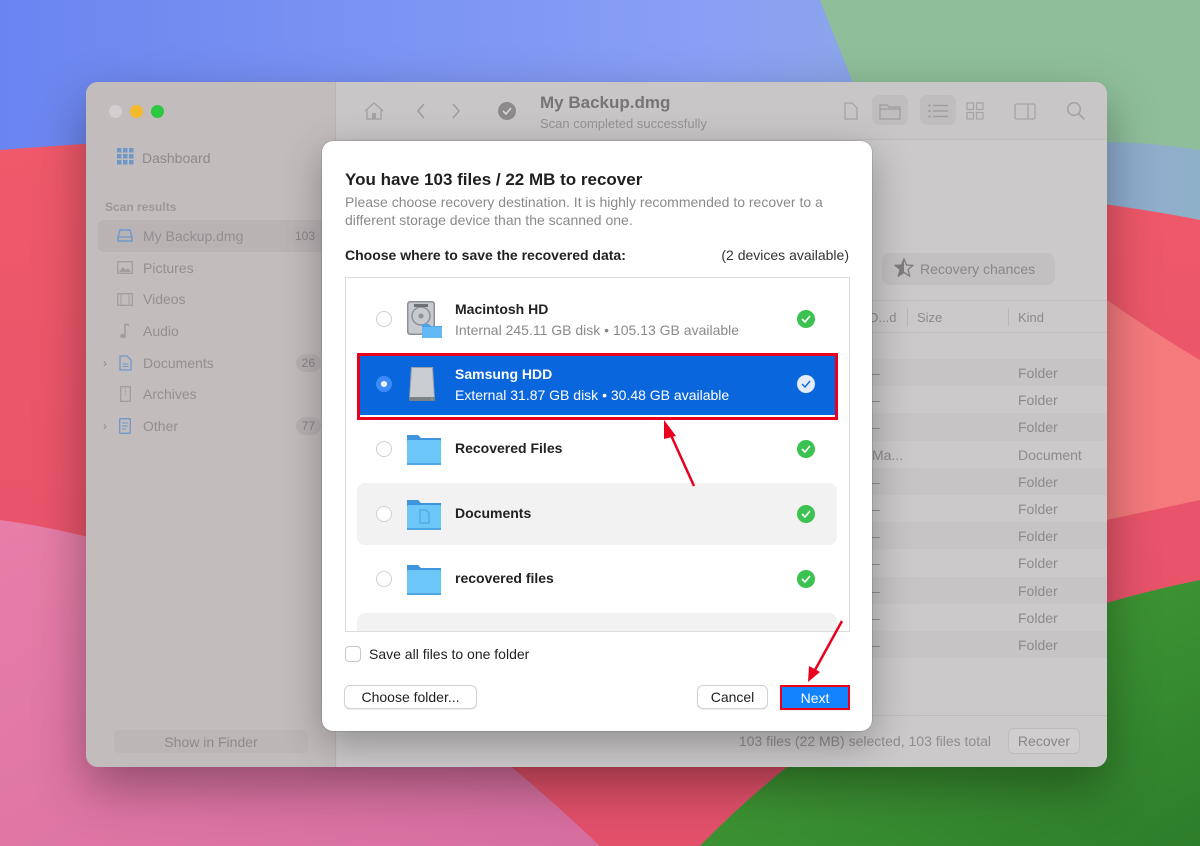 The image size is (1200, 846). What do you see at coordinates (304, 235) in the screenshot?
I see `count-badge: 103` at bounding box center [304, 235].